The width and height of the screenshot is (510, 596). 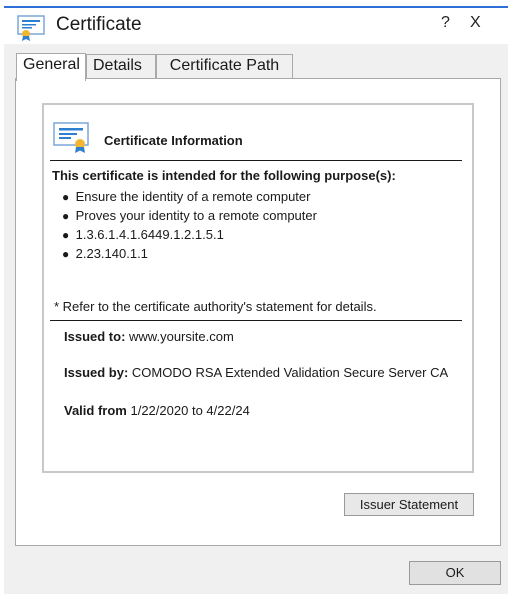 I want to click on list-item: ● 2.23.140.1.1, so click(x=189, y=254).